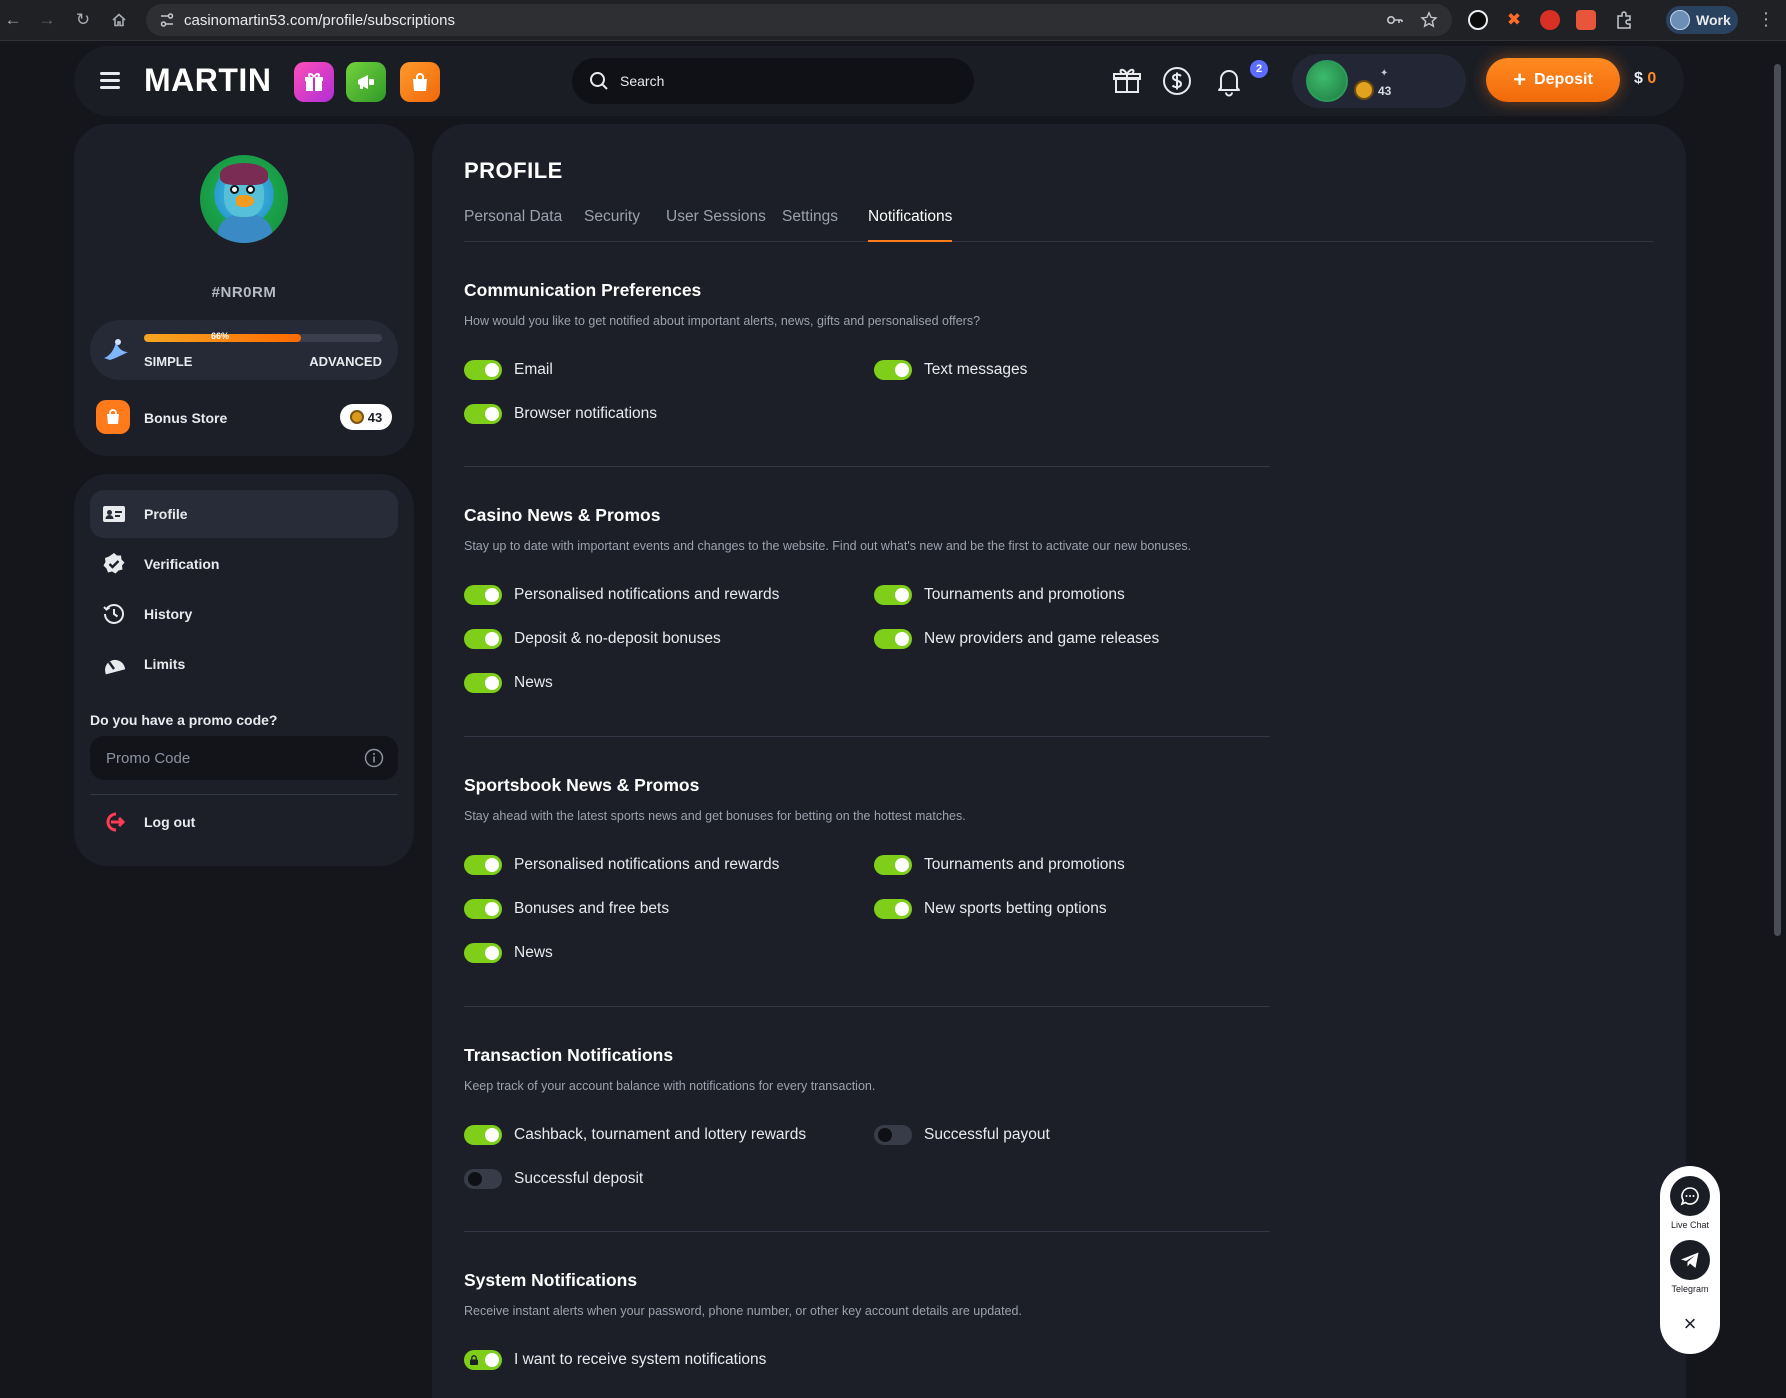 Image resolution: width=1786 pixels, height=1398 pixels. Describe the element at coordinates (244, 664) in the screenshot. I see `sidebar-item-limits: Limits` at that location.